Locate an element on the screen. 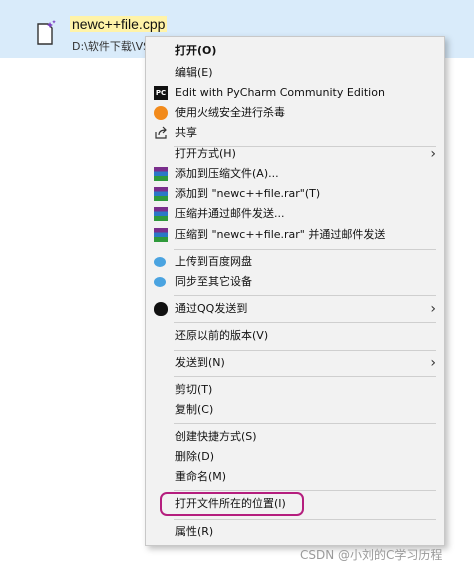 The image size is (474, 569). menu-item-label: 通过QQ发送到 is located at coordinates (211, 308).